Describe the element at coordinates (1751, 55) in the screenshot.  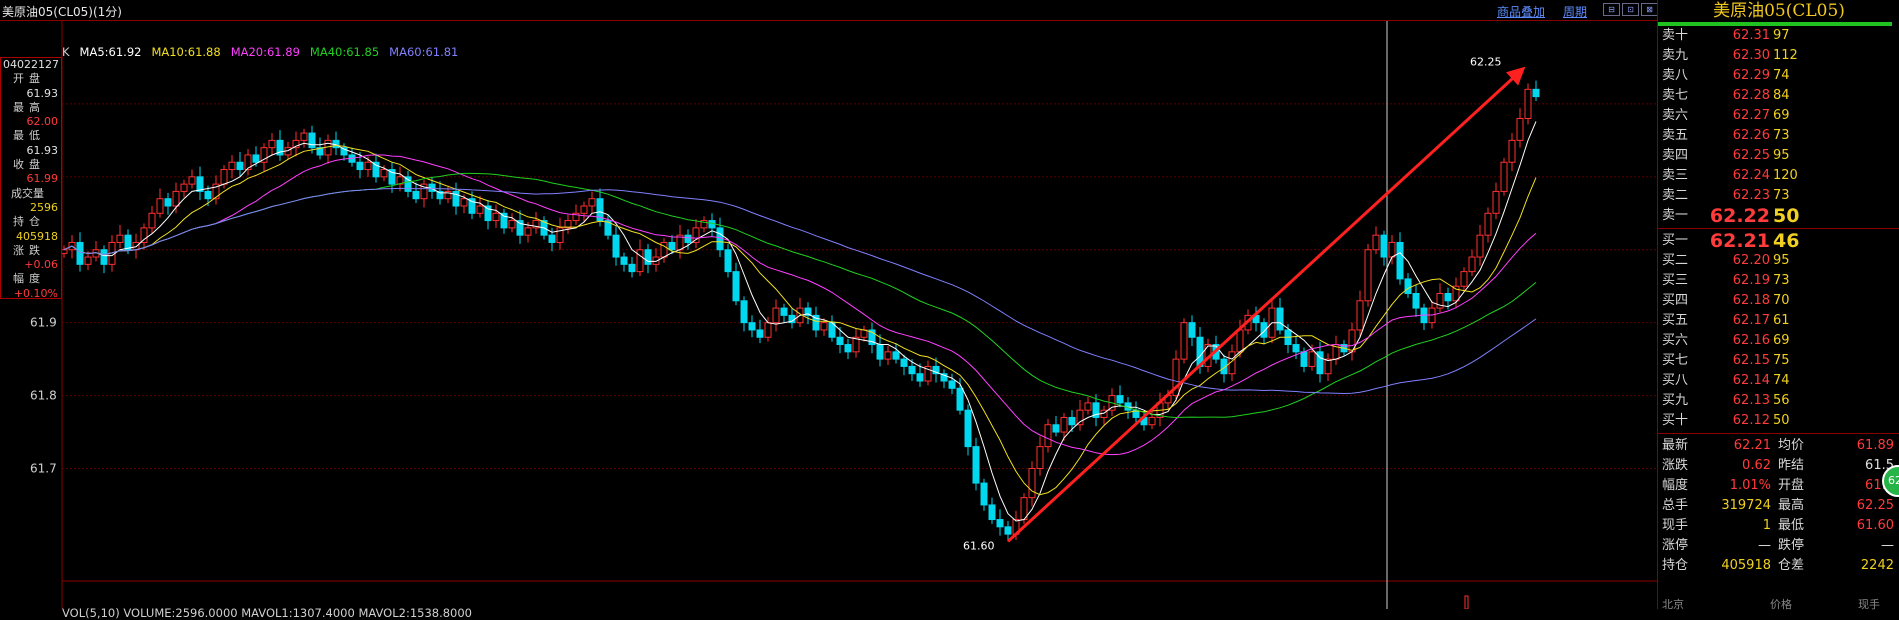
I see `asks-price: 62.30` at that location.